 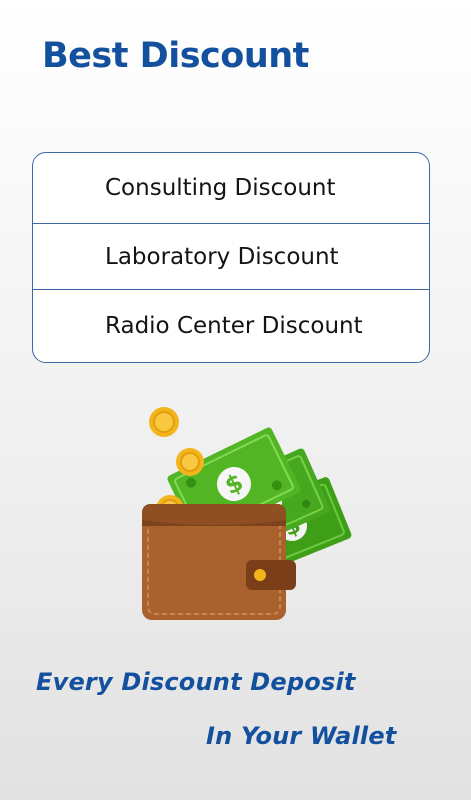 I want to click on tagline-line-2: In Your Wallet, so click(x=301, y=736).